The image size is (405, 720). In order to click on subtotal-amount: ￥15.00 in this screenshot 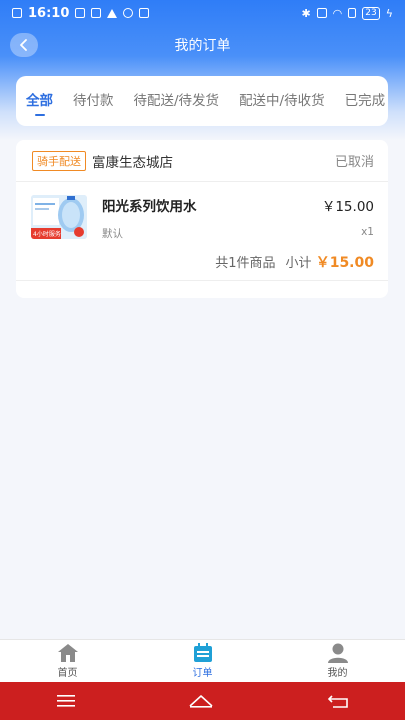, I will do `click(344, 263)`.